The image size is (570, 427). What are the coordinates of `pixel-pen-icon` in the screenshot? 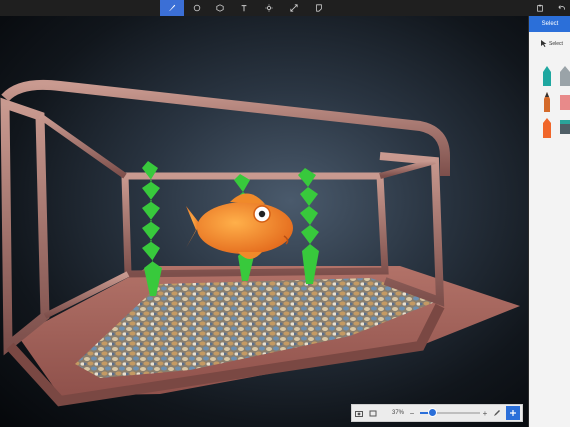 It's located at (565, 127).